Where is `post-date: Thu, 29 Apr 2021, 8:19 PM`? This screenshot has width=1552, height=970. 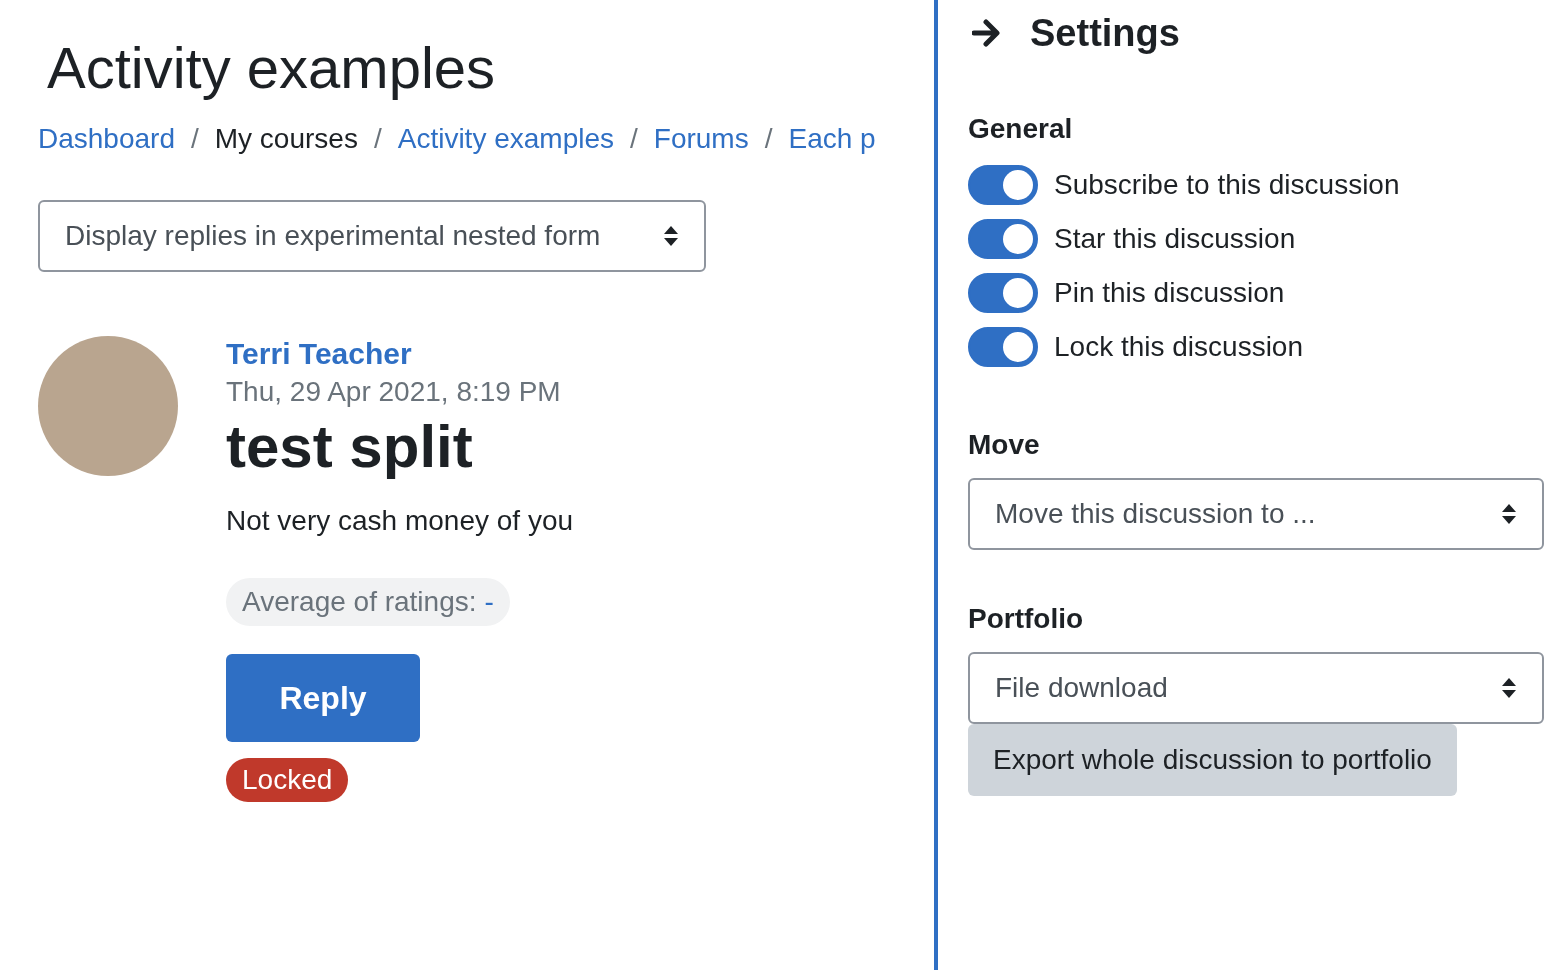 post-date: Thu, 29 Apr 2021, 8:19 PM is located at coordinates (393, 392).